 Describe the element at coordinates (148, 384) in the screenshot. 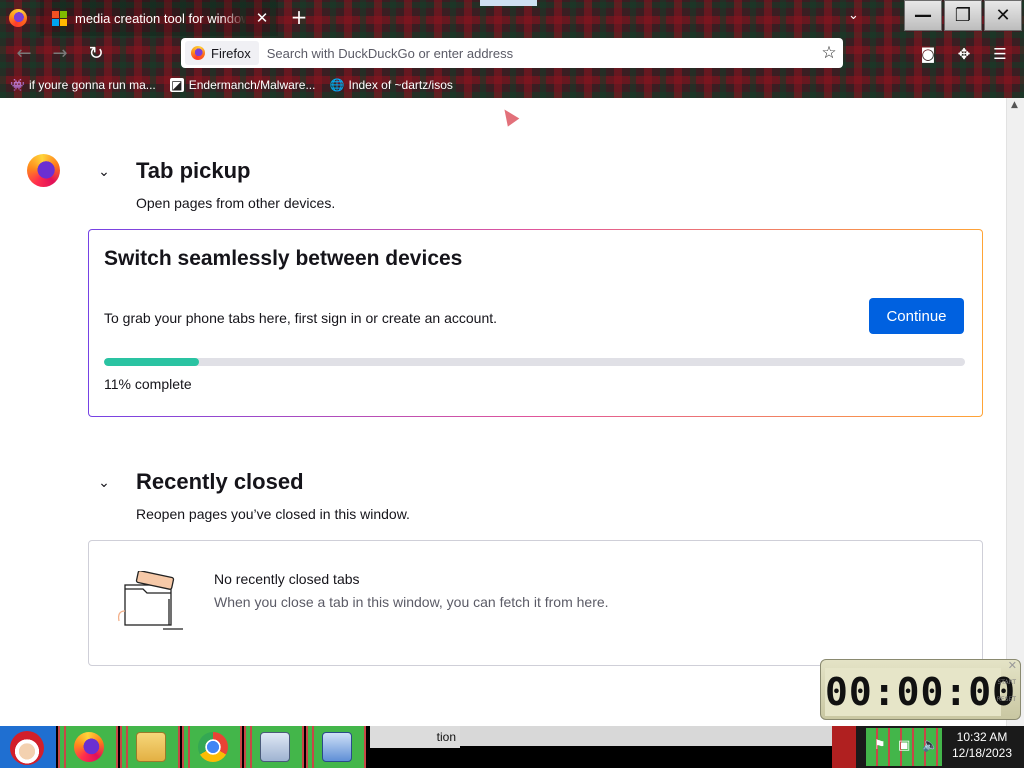

I see `setup-progress-label: 11% complete` at that location.